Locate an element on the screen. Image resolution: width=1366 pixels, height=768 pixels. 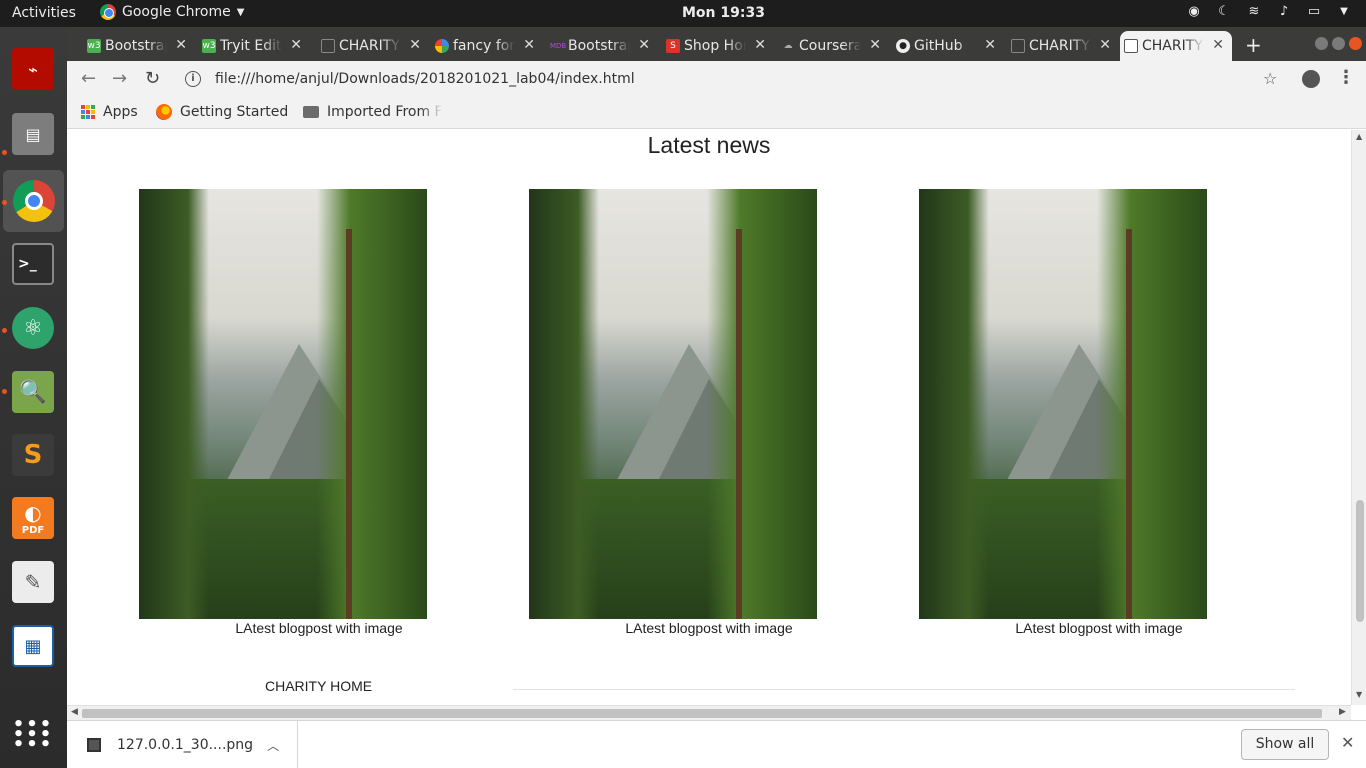
dock-file-manager: ▤ is located at coordinates (33, 134).